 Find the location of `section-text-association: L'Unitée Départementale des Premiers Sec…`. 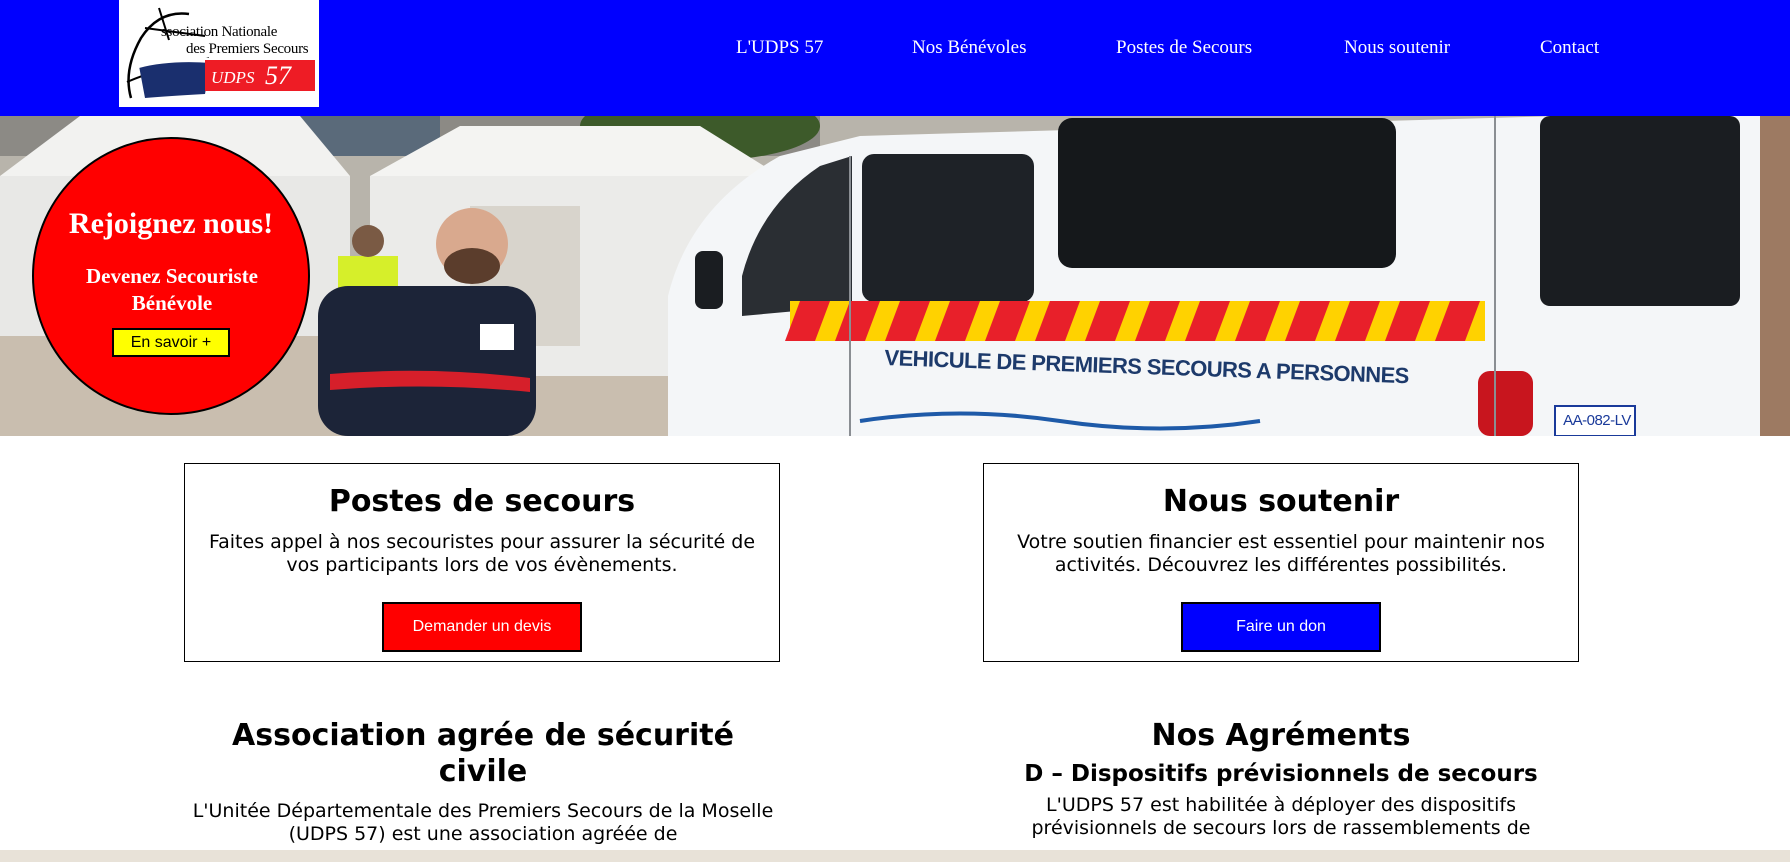

section-text-association: L'Unitée Départementale des Premiers Sec… is located at coordinates (483, 822).